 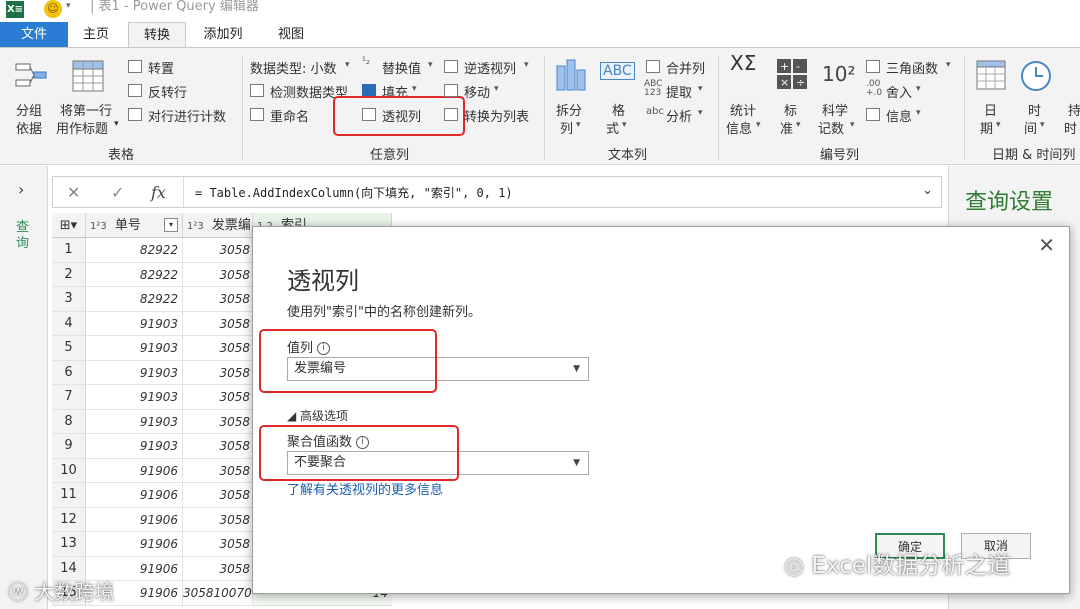 What do you see at coordinates (899, 91) in the screenshot?
I see `rounding-button: 舍入` at bounding box center [899, 91].